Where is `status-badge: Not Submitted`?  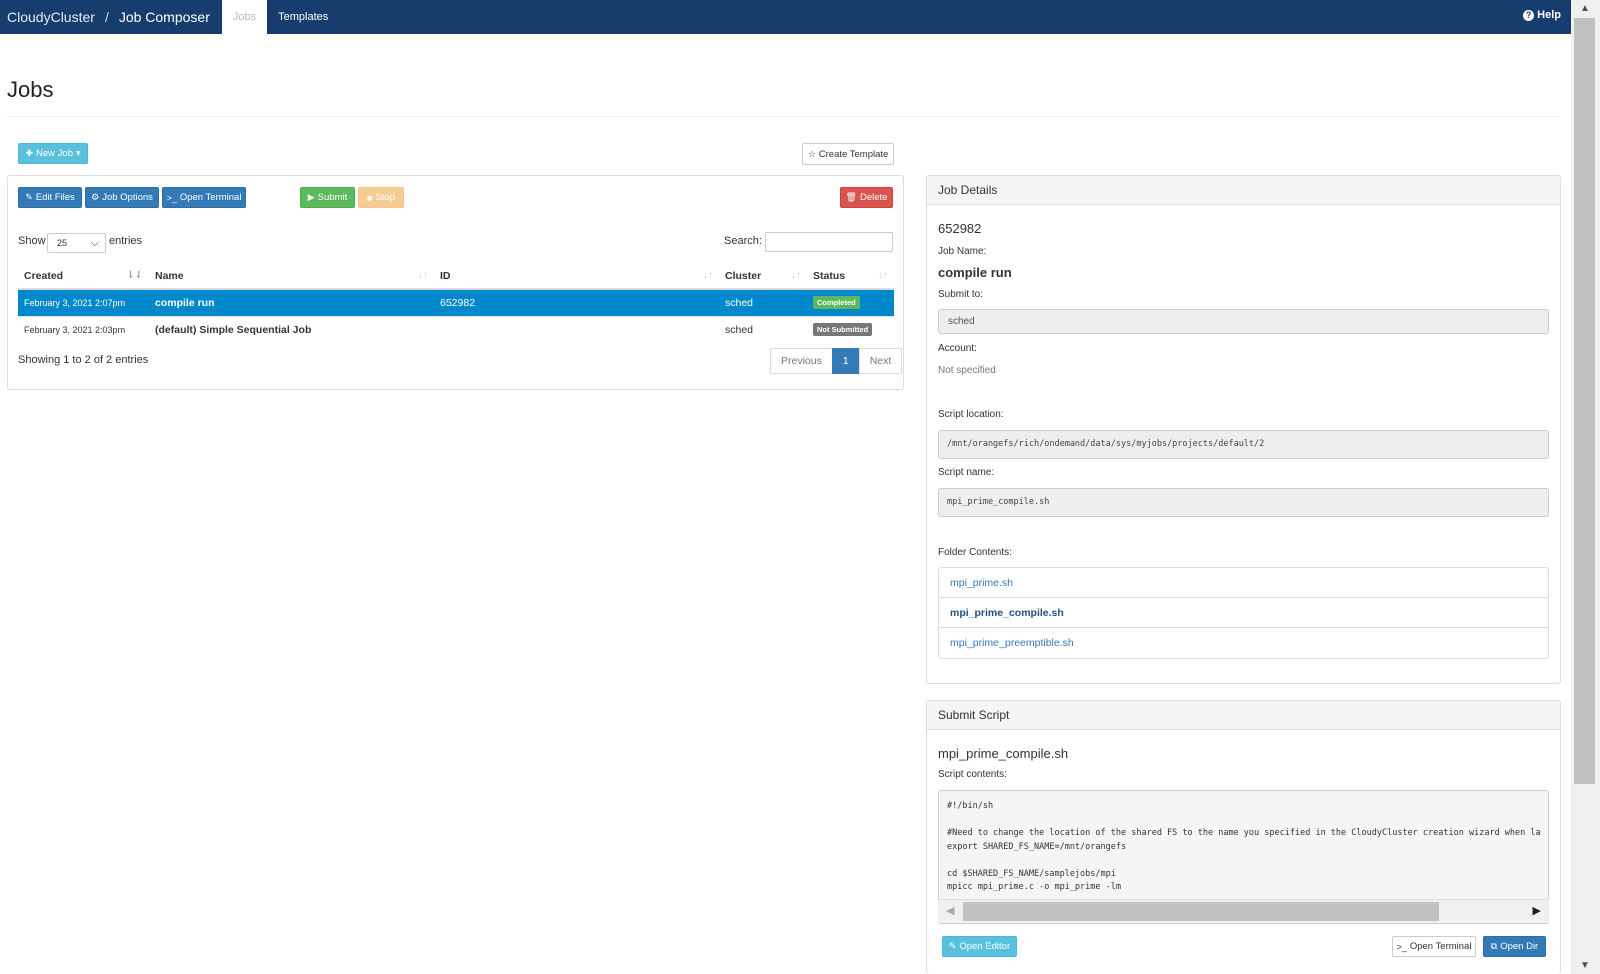
status-badge: Not Submitted is located at coordinates (843, 330).